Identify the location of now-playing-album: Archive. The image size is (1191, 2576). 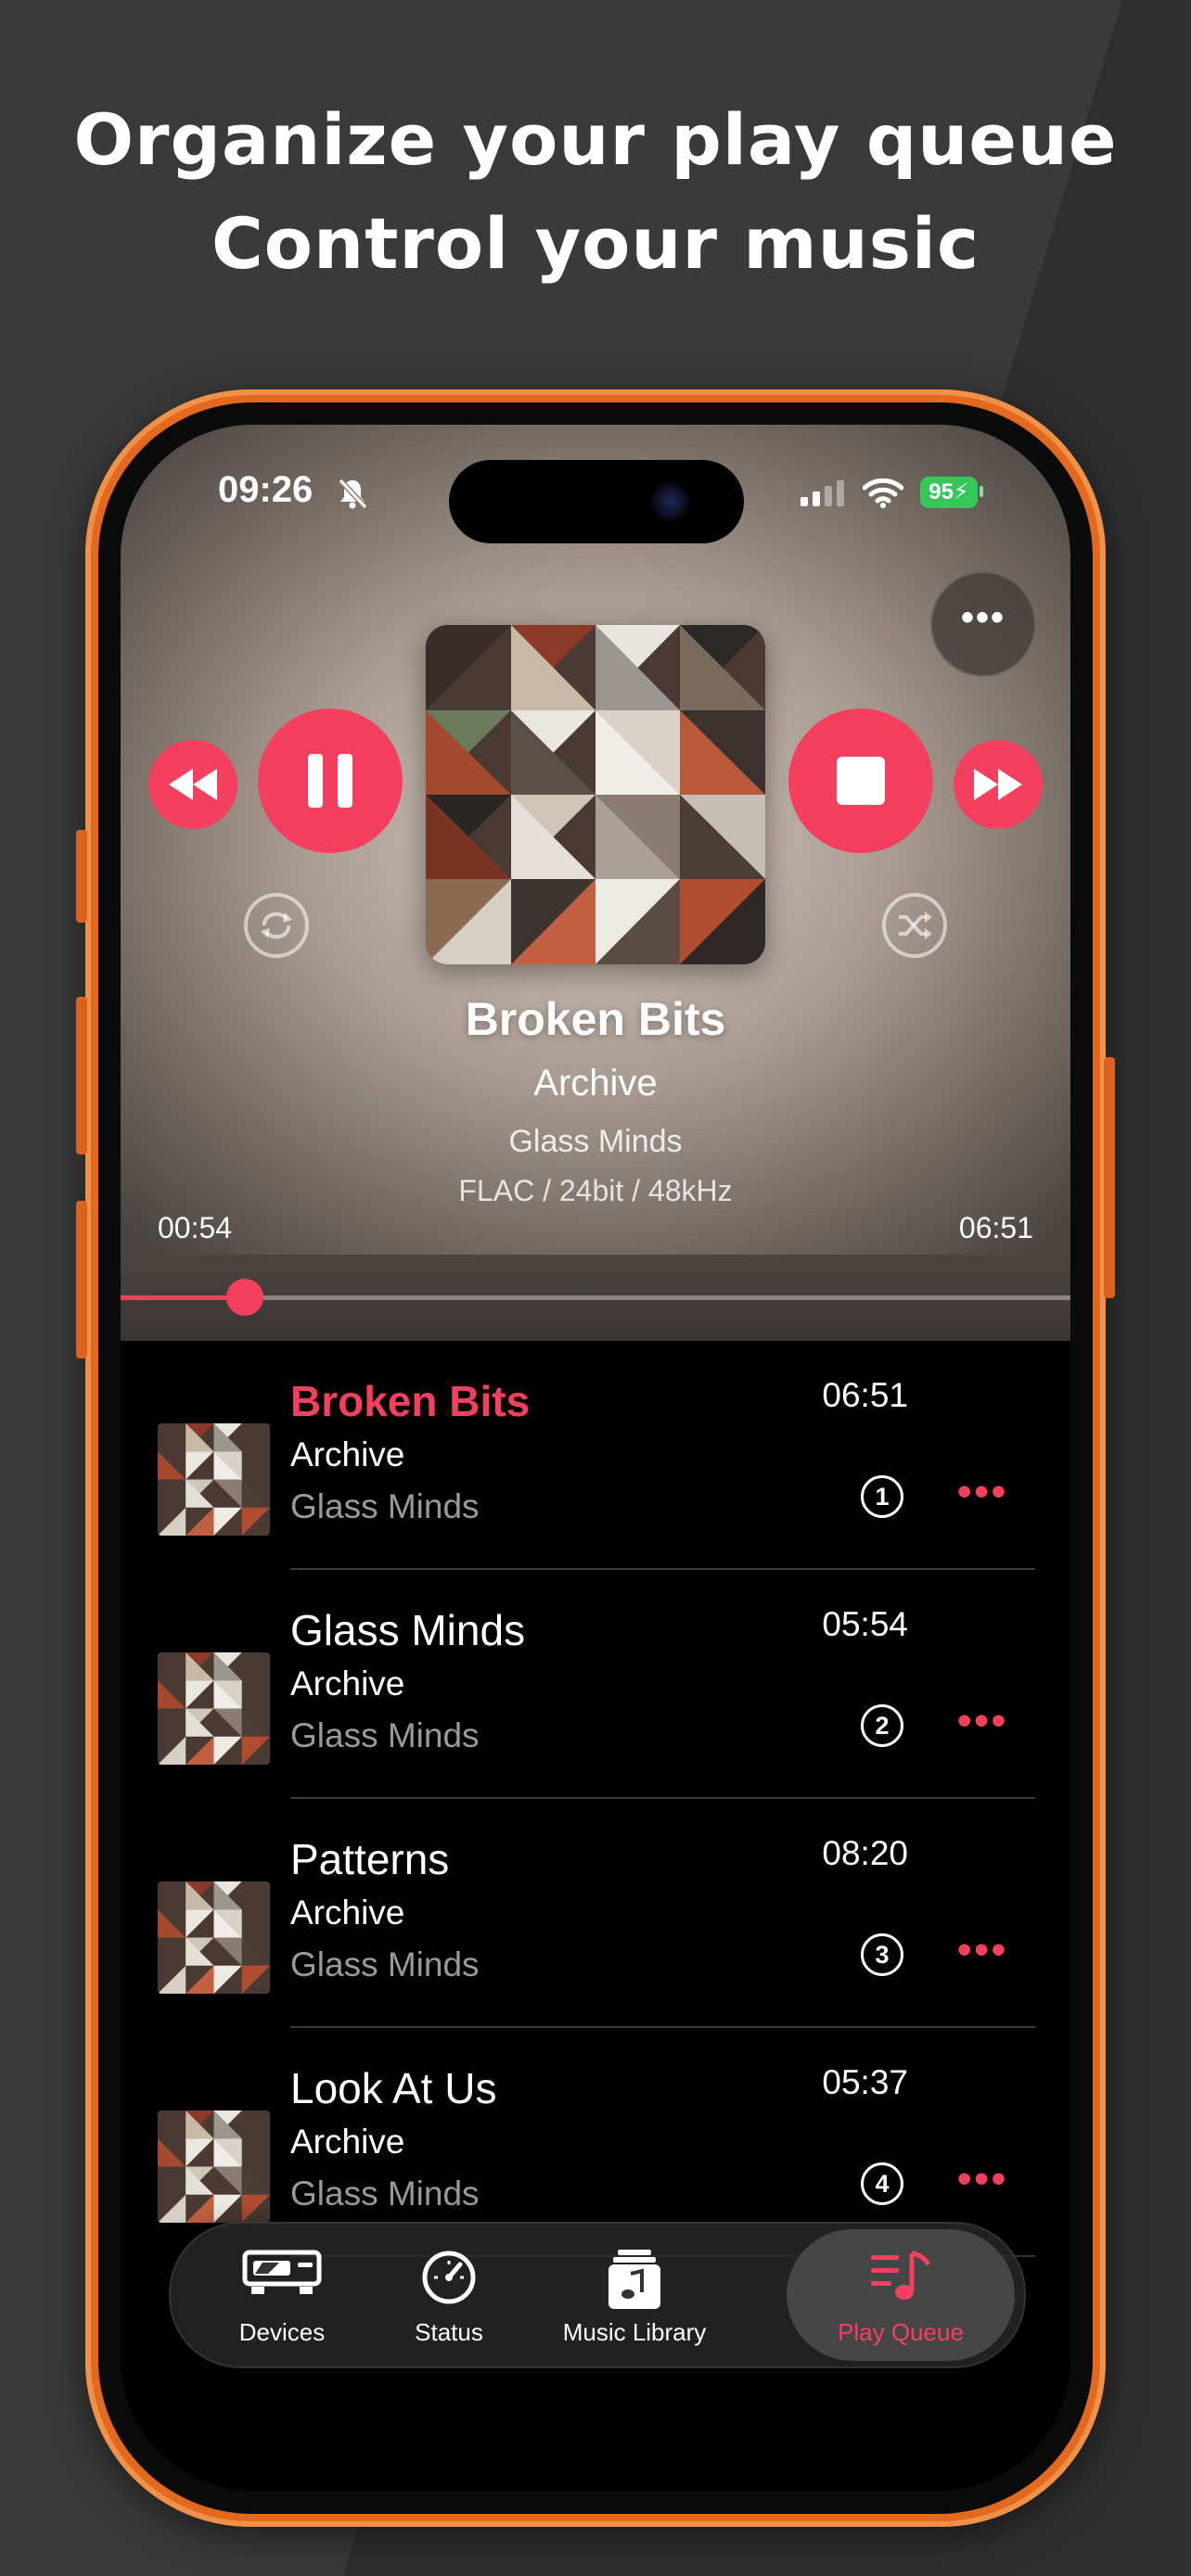
(595, 1083).